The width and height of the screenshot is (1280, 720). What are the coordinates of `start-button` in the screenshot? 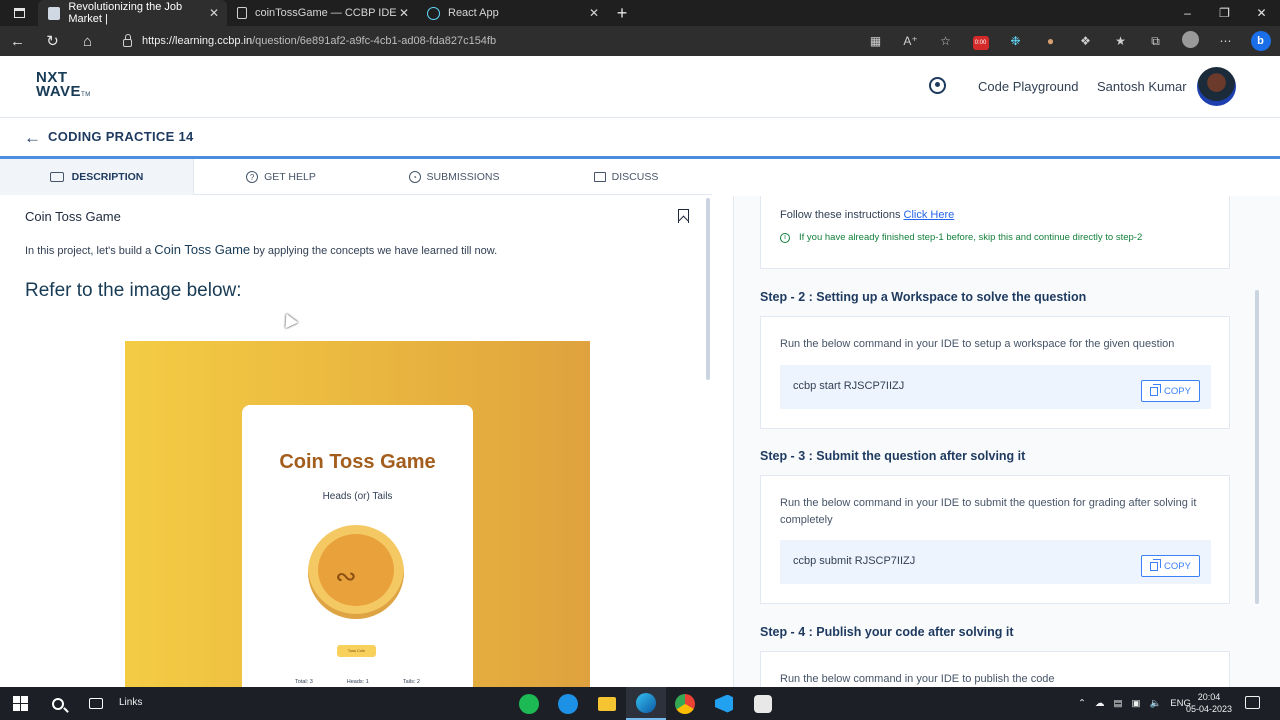 It's located at (20, 703).